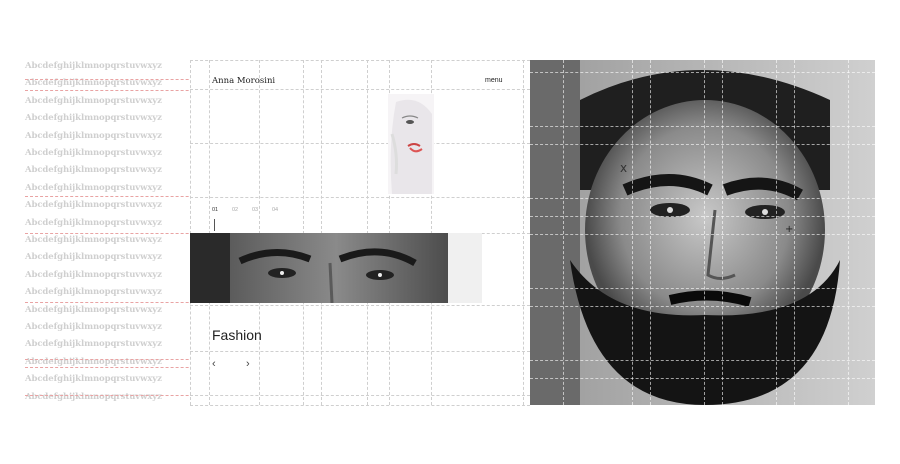 The width and height of the screenshot is (900, 464). What do you see at coordinates (214, 364) in the screenshot?
I see `chevron-left-icon: ‹` at bounding box center [214, 364].